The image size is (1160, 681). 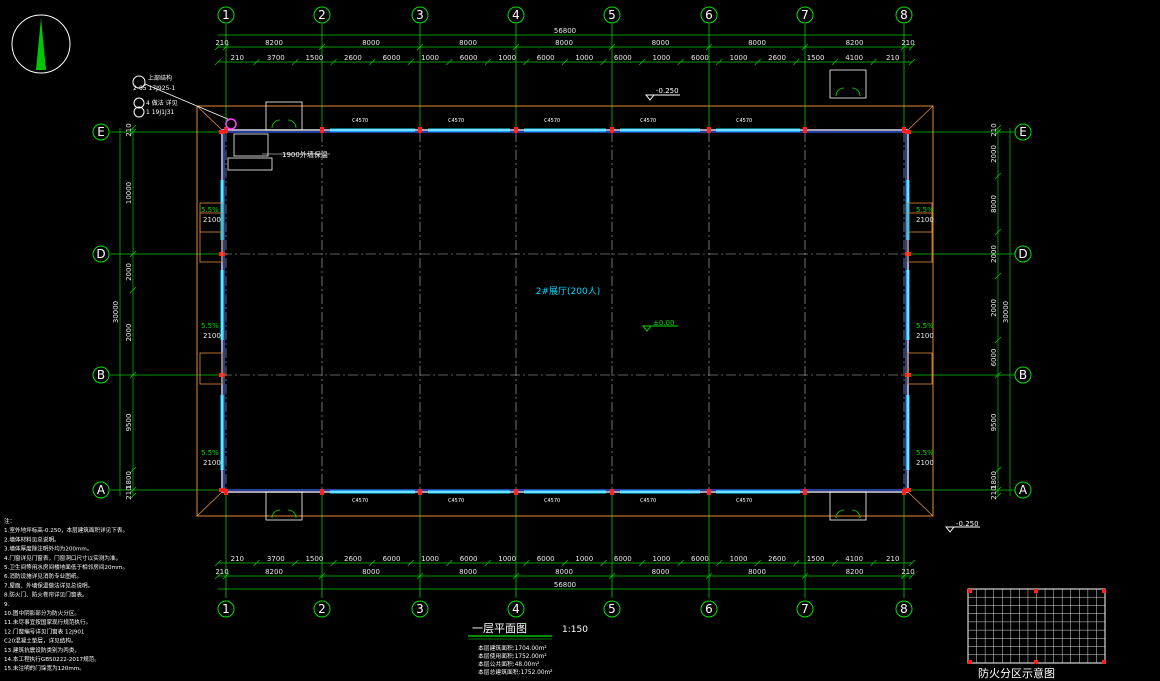 I want to click on note-line: 8.防火门、防火卷帘详见门窗表。, so click(x=46, y=595).